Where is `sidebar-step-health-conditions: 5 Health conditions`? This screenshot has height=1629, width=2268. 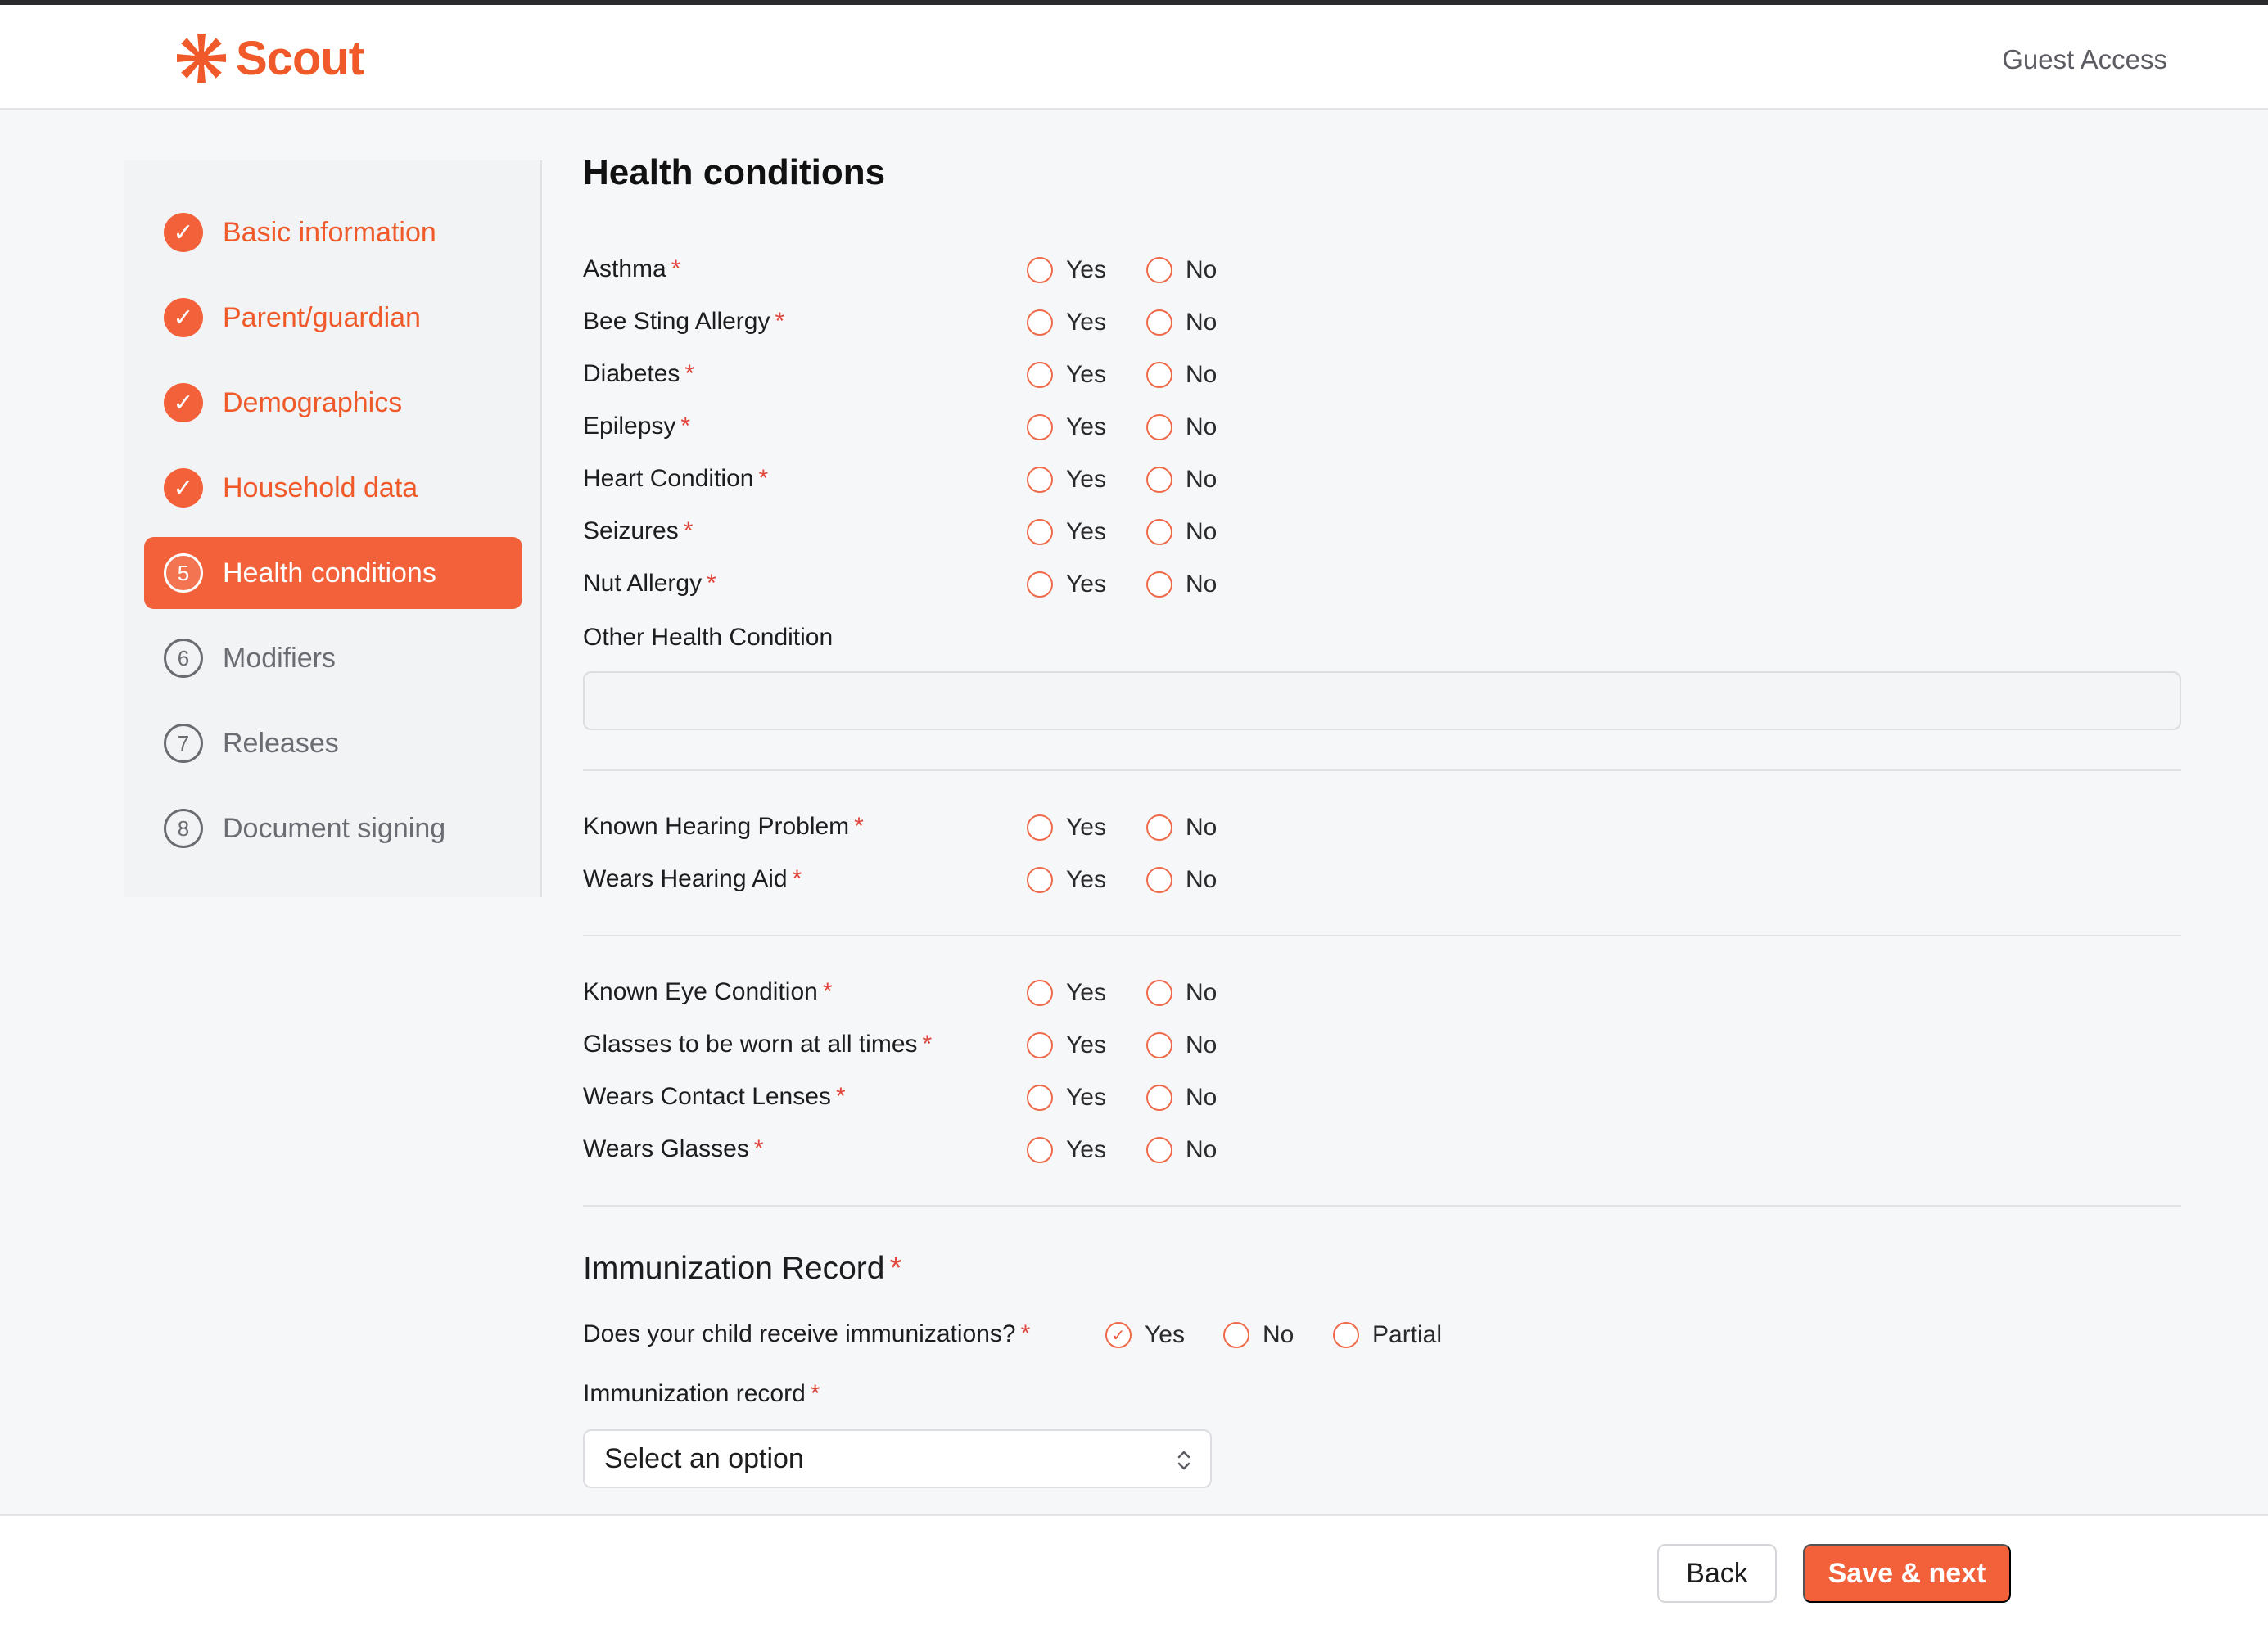 sidebar-step-health-conditions: 5 Health conditions is located at coordinates (333, 573).